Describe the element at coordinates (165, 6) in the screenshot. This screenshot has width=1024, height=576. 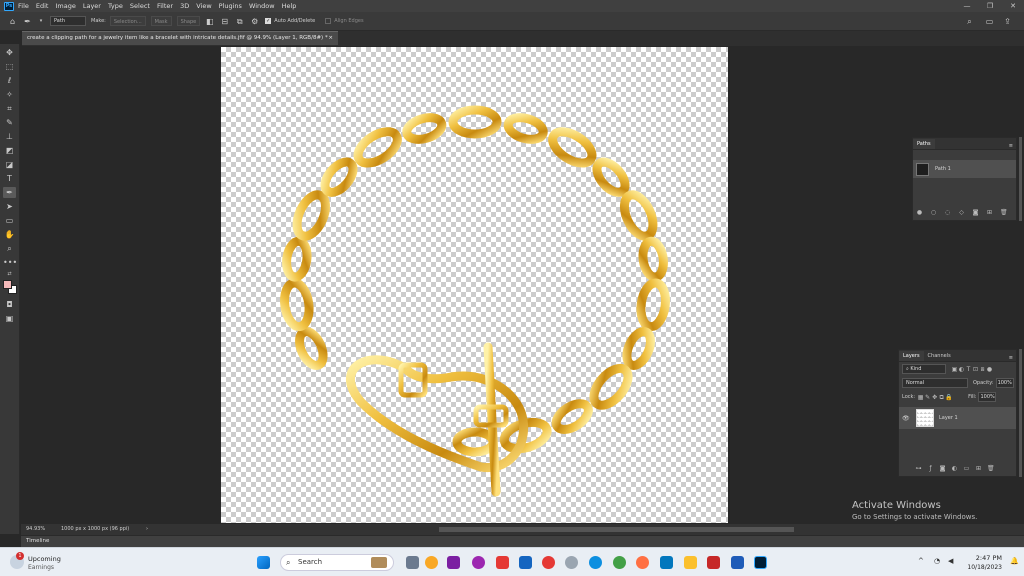
I see `menu-filter: Filter` at that location.